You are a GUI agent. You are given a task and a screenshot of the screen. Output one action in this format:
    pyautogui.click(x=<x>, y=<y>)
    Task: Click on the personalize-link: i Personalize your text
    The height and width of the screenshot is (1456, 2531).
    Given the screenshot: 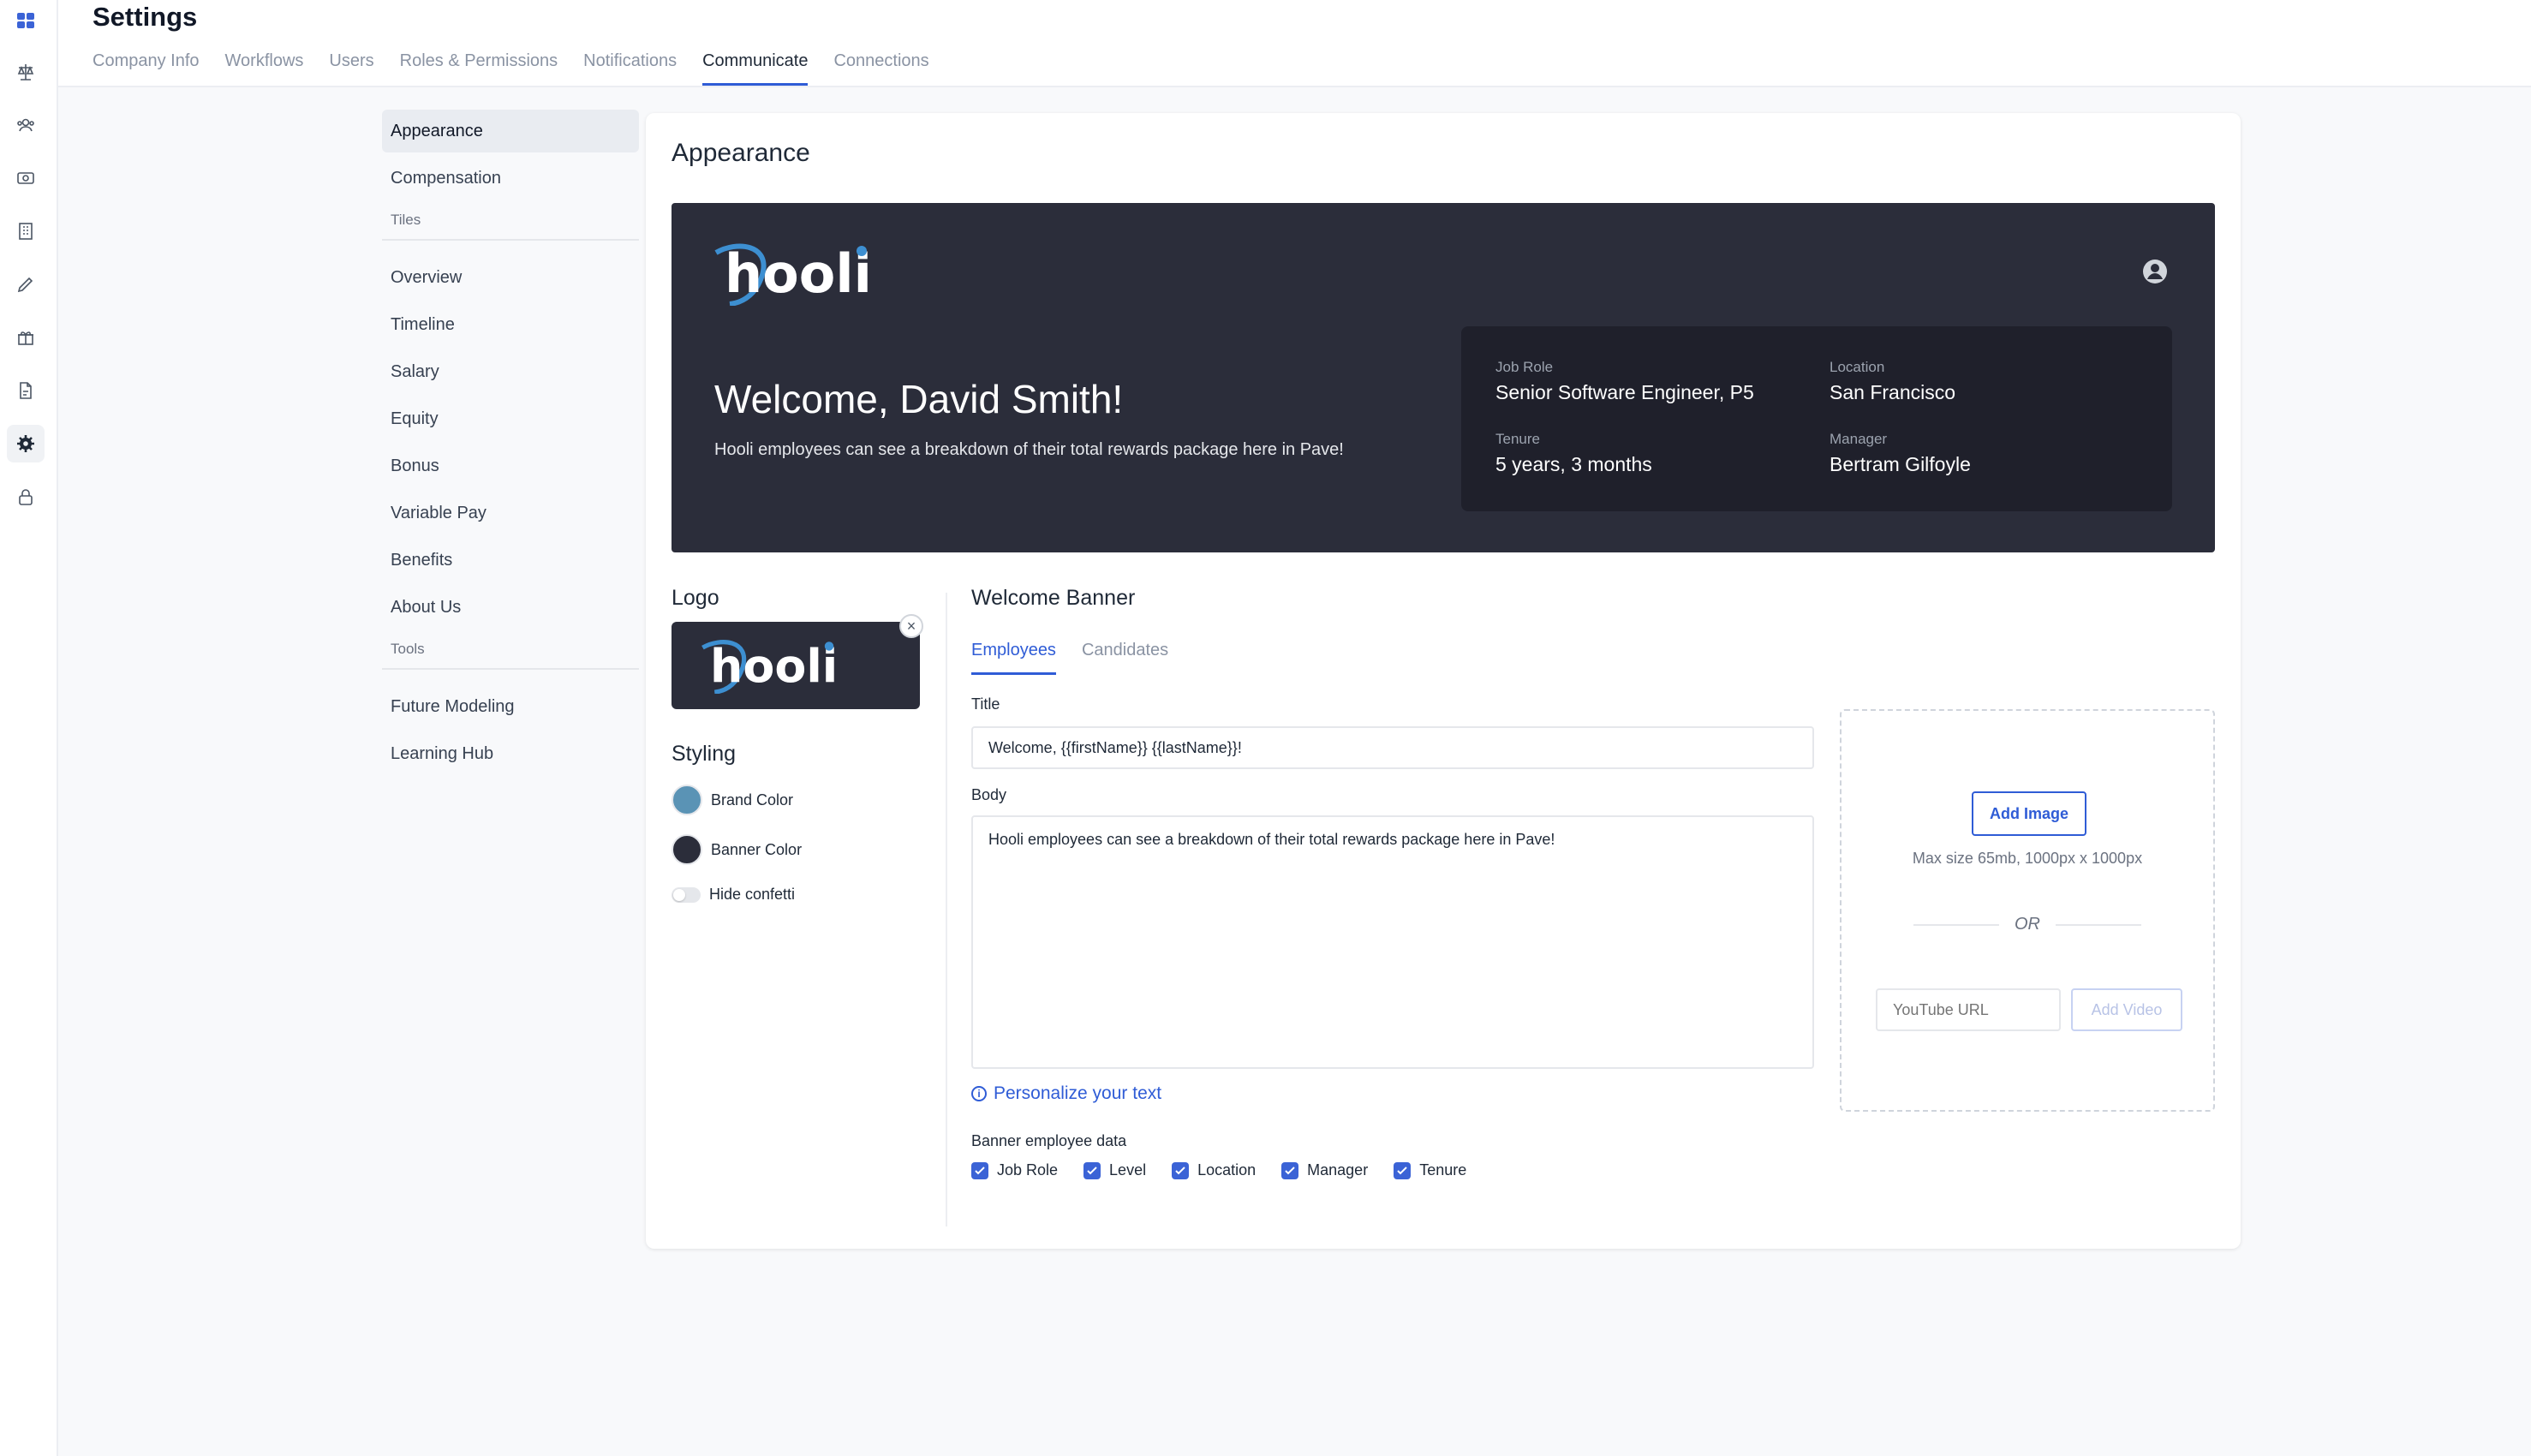 What is the action you would take?
    pyautogui.click(x=1066, y=1093)
    